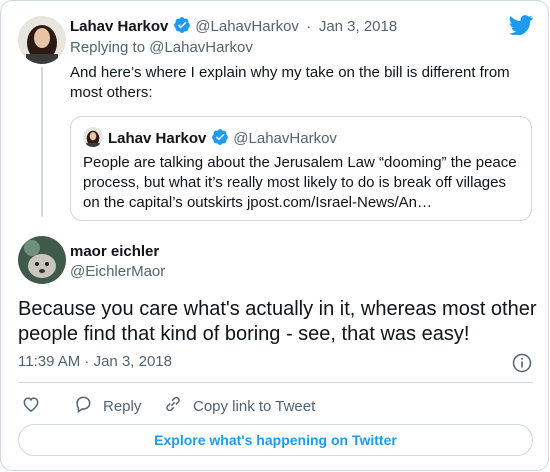  Describe the element at coordinates (178, 406) in the screenshot. I see `link-icon` at that location.